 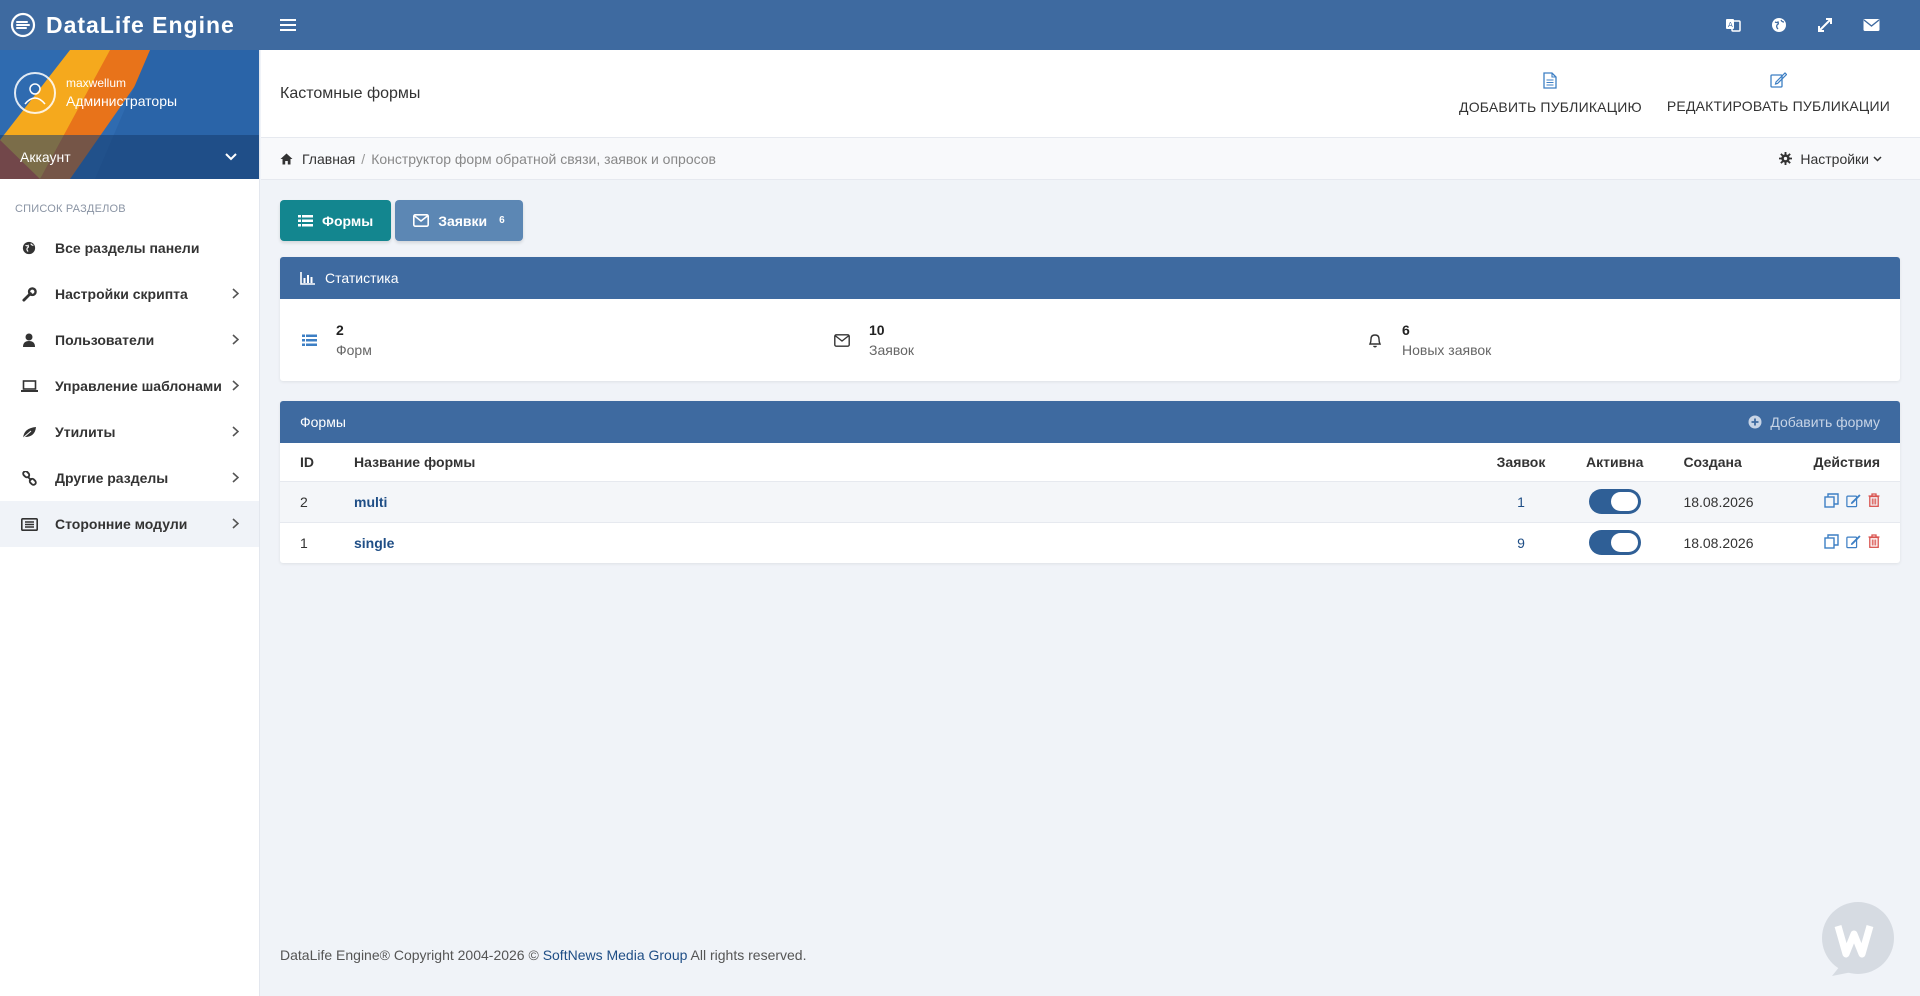 I want to click on sidebar-item-all-sections: Все разделы панели, so click(x=129, y=248).